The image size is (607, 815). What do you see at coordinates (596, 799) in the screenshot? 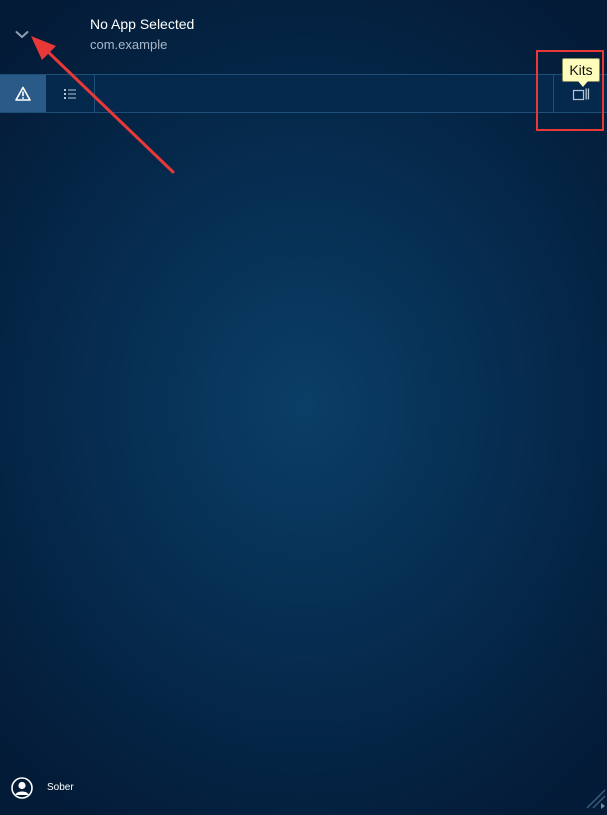
I see `resize-grip-icon` at bounding box center [596, 799].